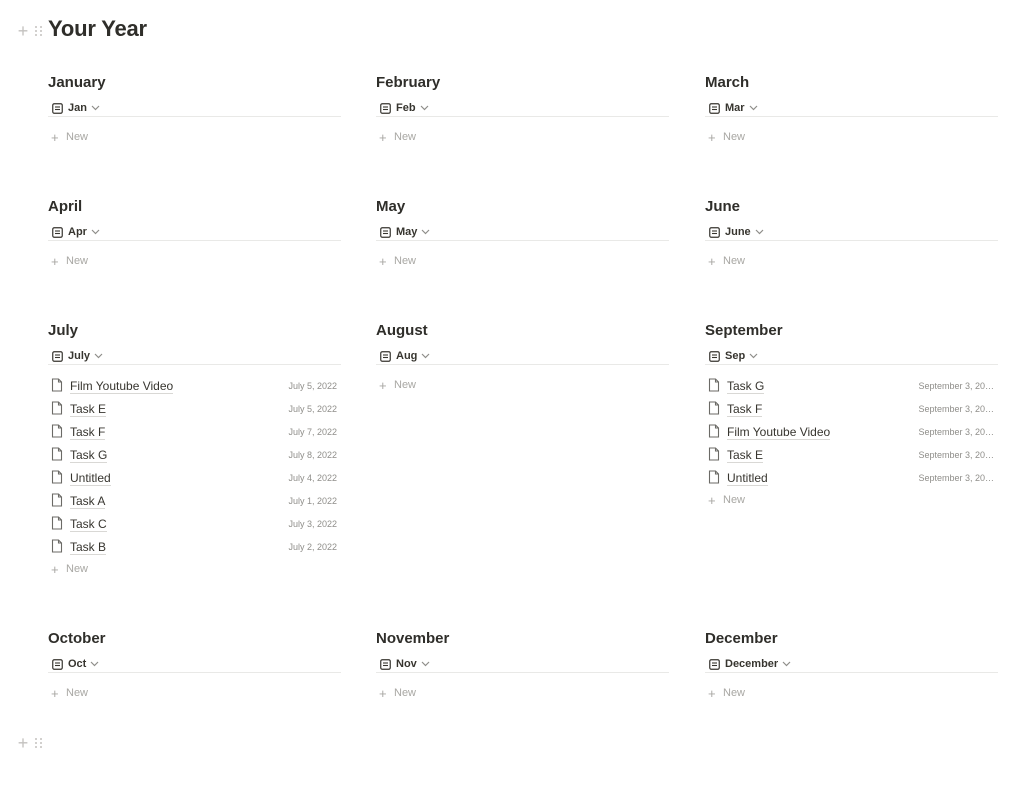  What do you see at coordinates (405, 664) in the screenshot?
I see `view-tab-november: Nov` at bounding box center [405, 664].